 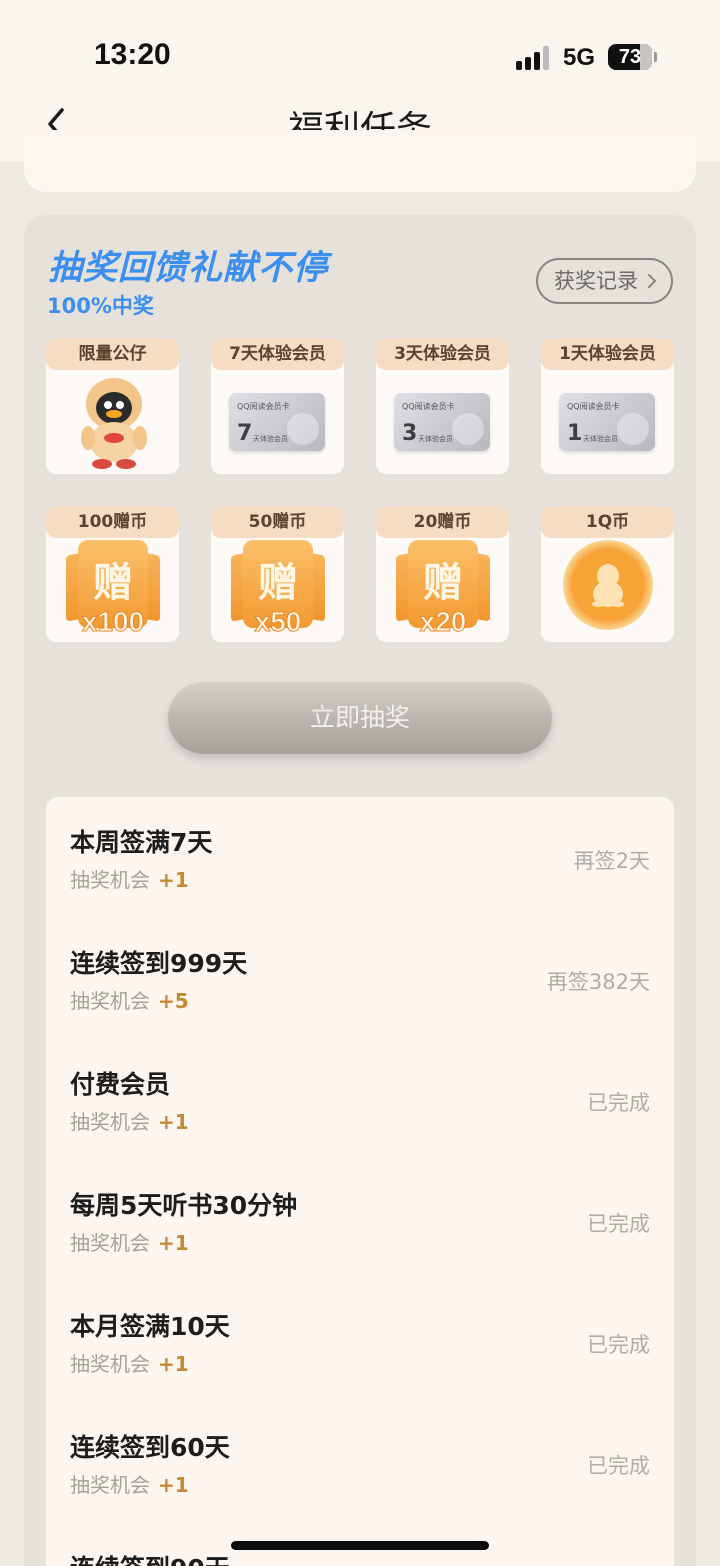 I want to click on coin-coupon-icon: 赠 x50, so click(x=278, y=587).